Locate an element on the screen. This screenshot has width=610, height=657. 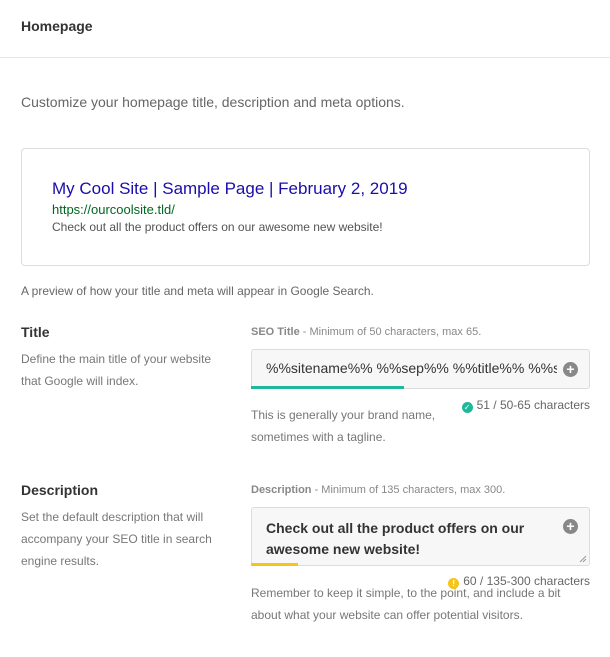
resize-grip-icon is located at coordinates (583, 559).